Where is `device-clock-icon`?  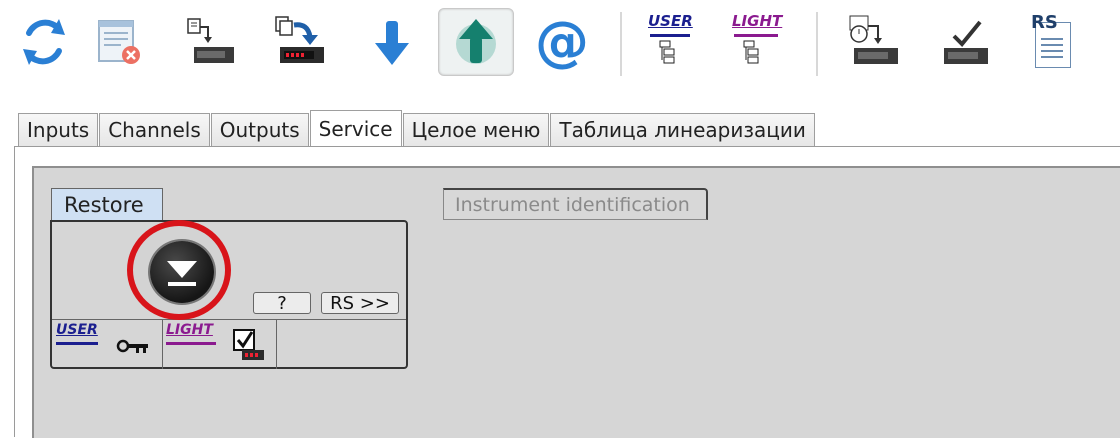 device-clock-icon is located at coordinates (873, 39).